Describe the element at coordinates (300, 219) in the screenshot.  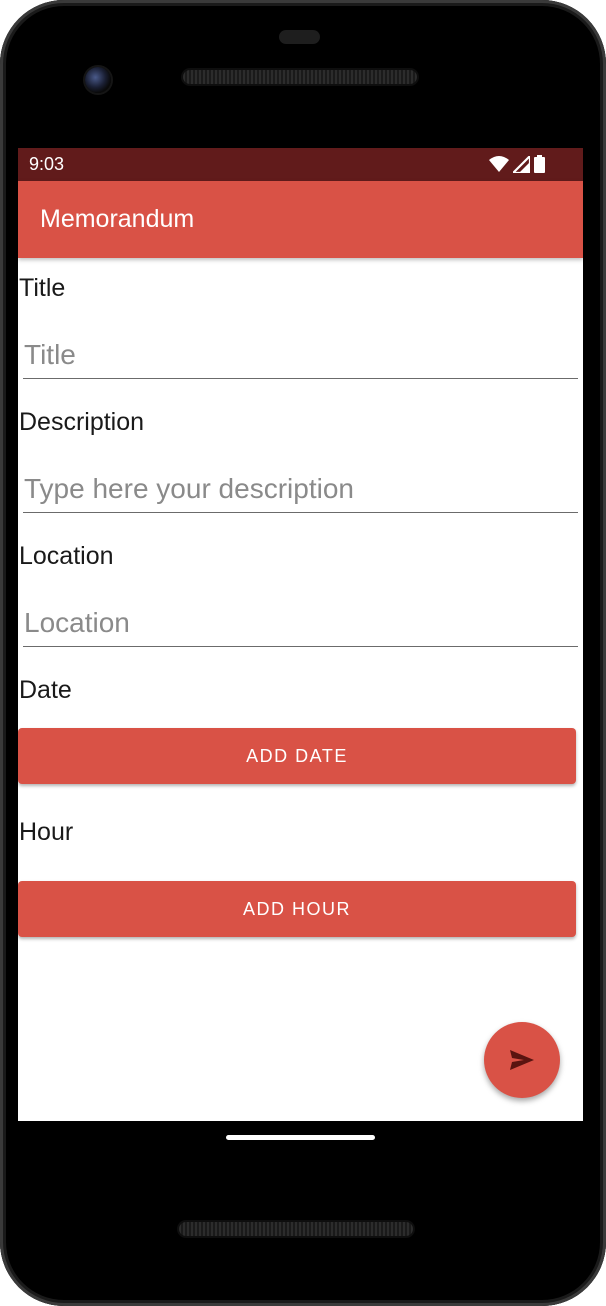
I see `app-bar: Memorandum` at that location.